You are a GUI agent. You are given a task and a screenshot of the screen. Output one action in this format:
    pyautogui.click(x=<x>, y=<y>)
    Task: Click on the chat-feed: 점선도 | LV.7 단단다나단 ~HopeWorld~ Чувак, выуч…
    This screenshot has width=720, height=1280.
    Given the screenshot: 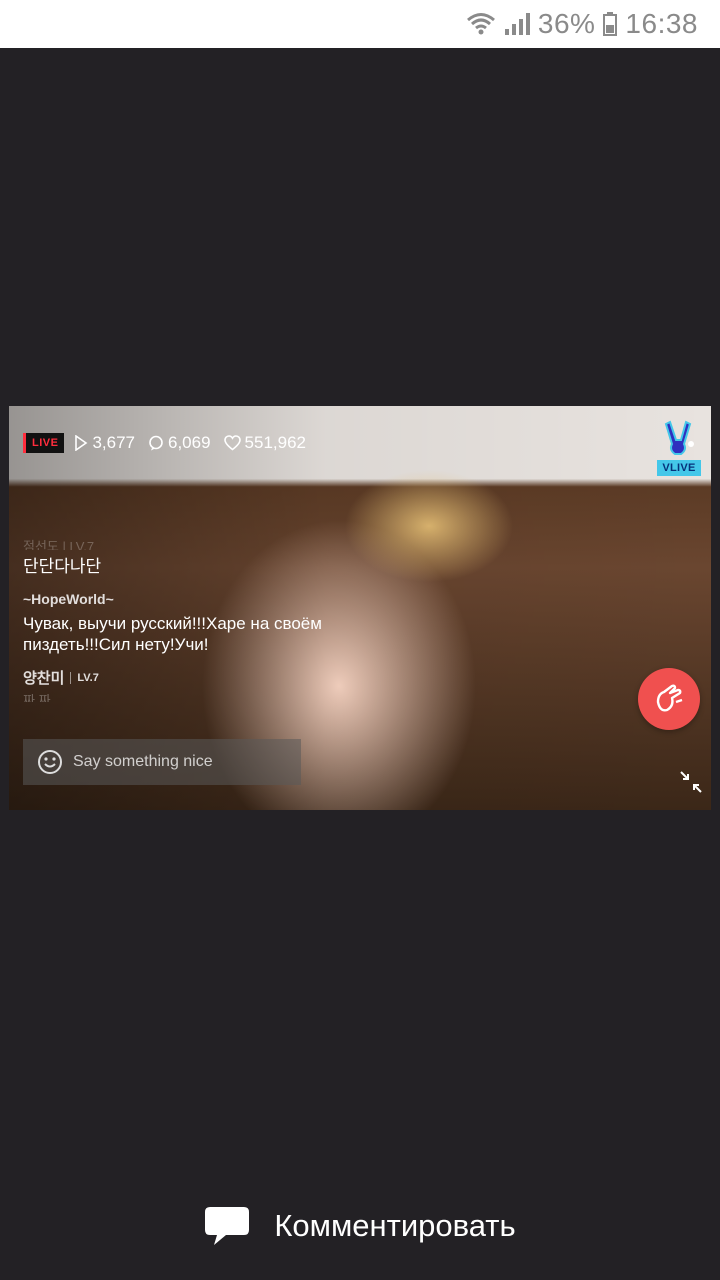 What is the action you would take?
    pyautogui.click(x=173, y=619)
    